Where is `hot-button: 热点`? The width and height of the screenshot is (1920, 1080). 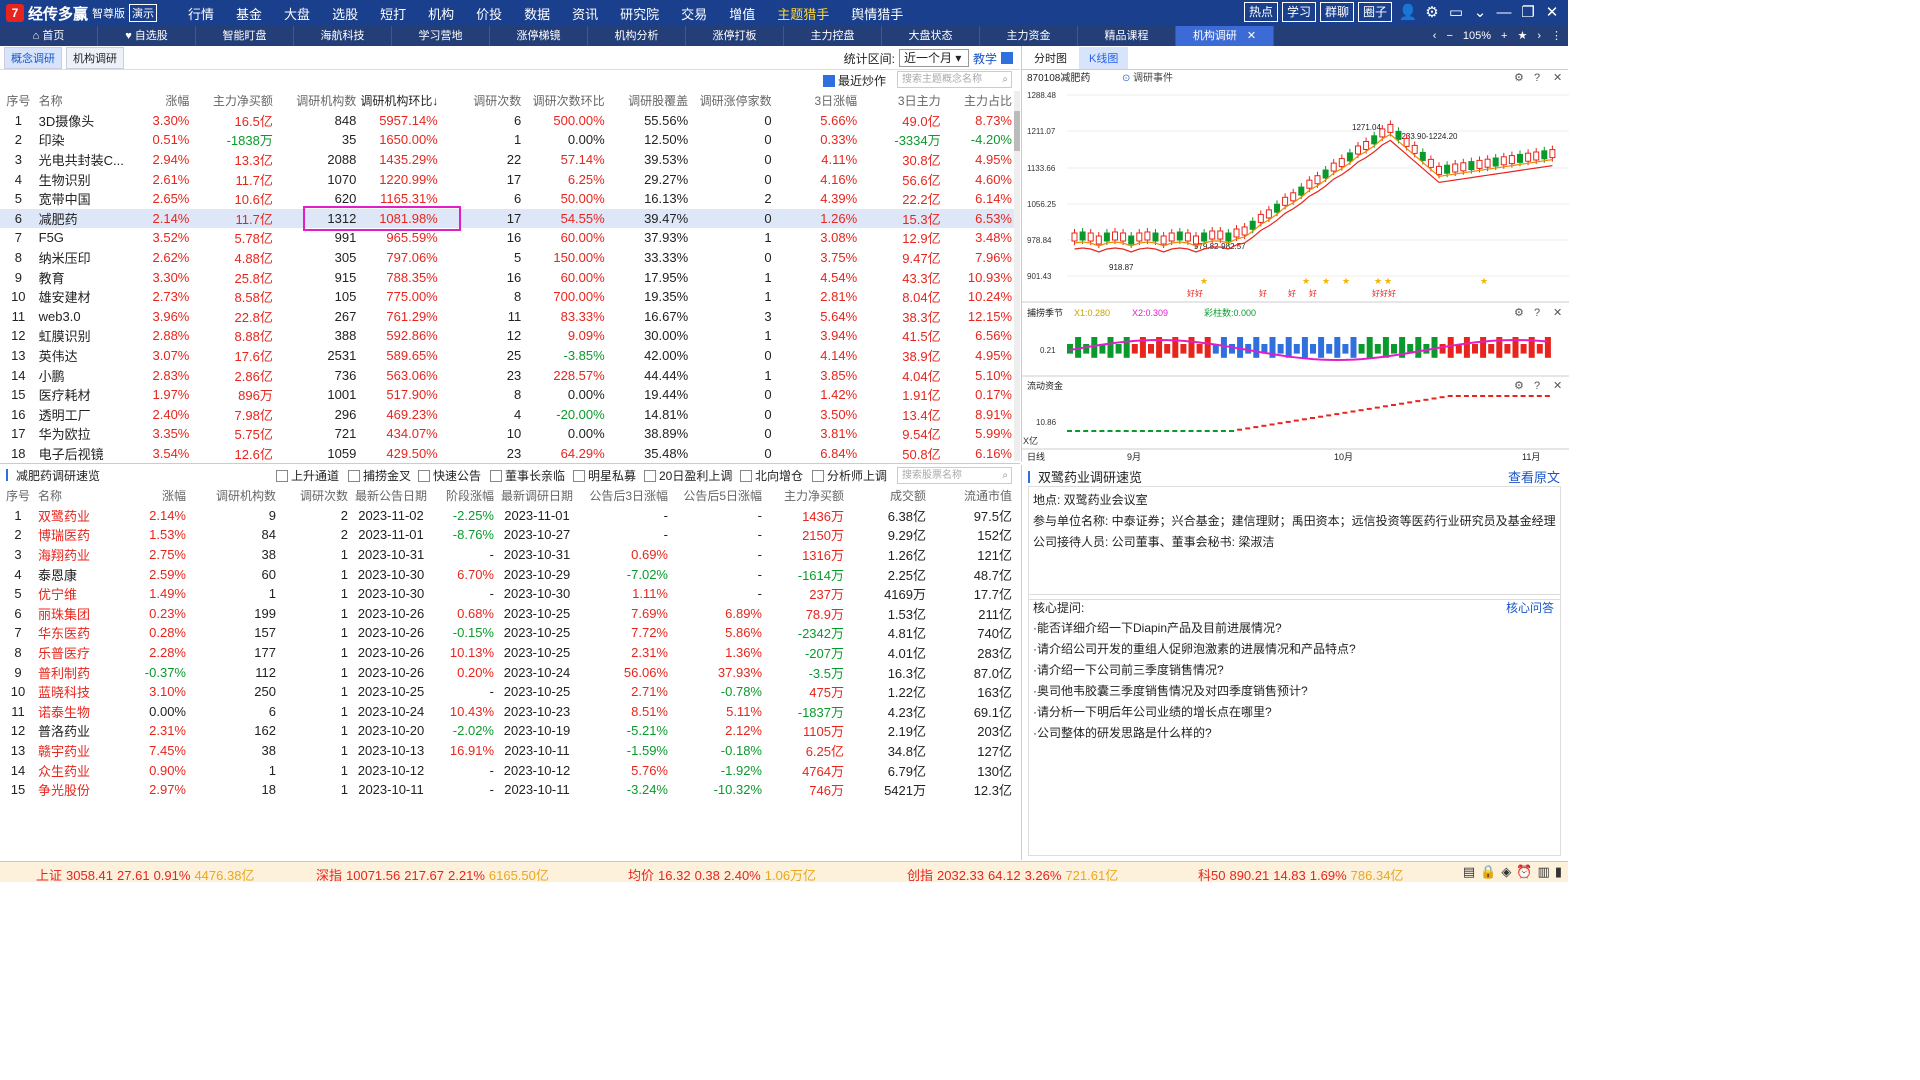
hot-button: 热点 is located at coordinates (1260, 12).